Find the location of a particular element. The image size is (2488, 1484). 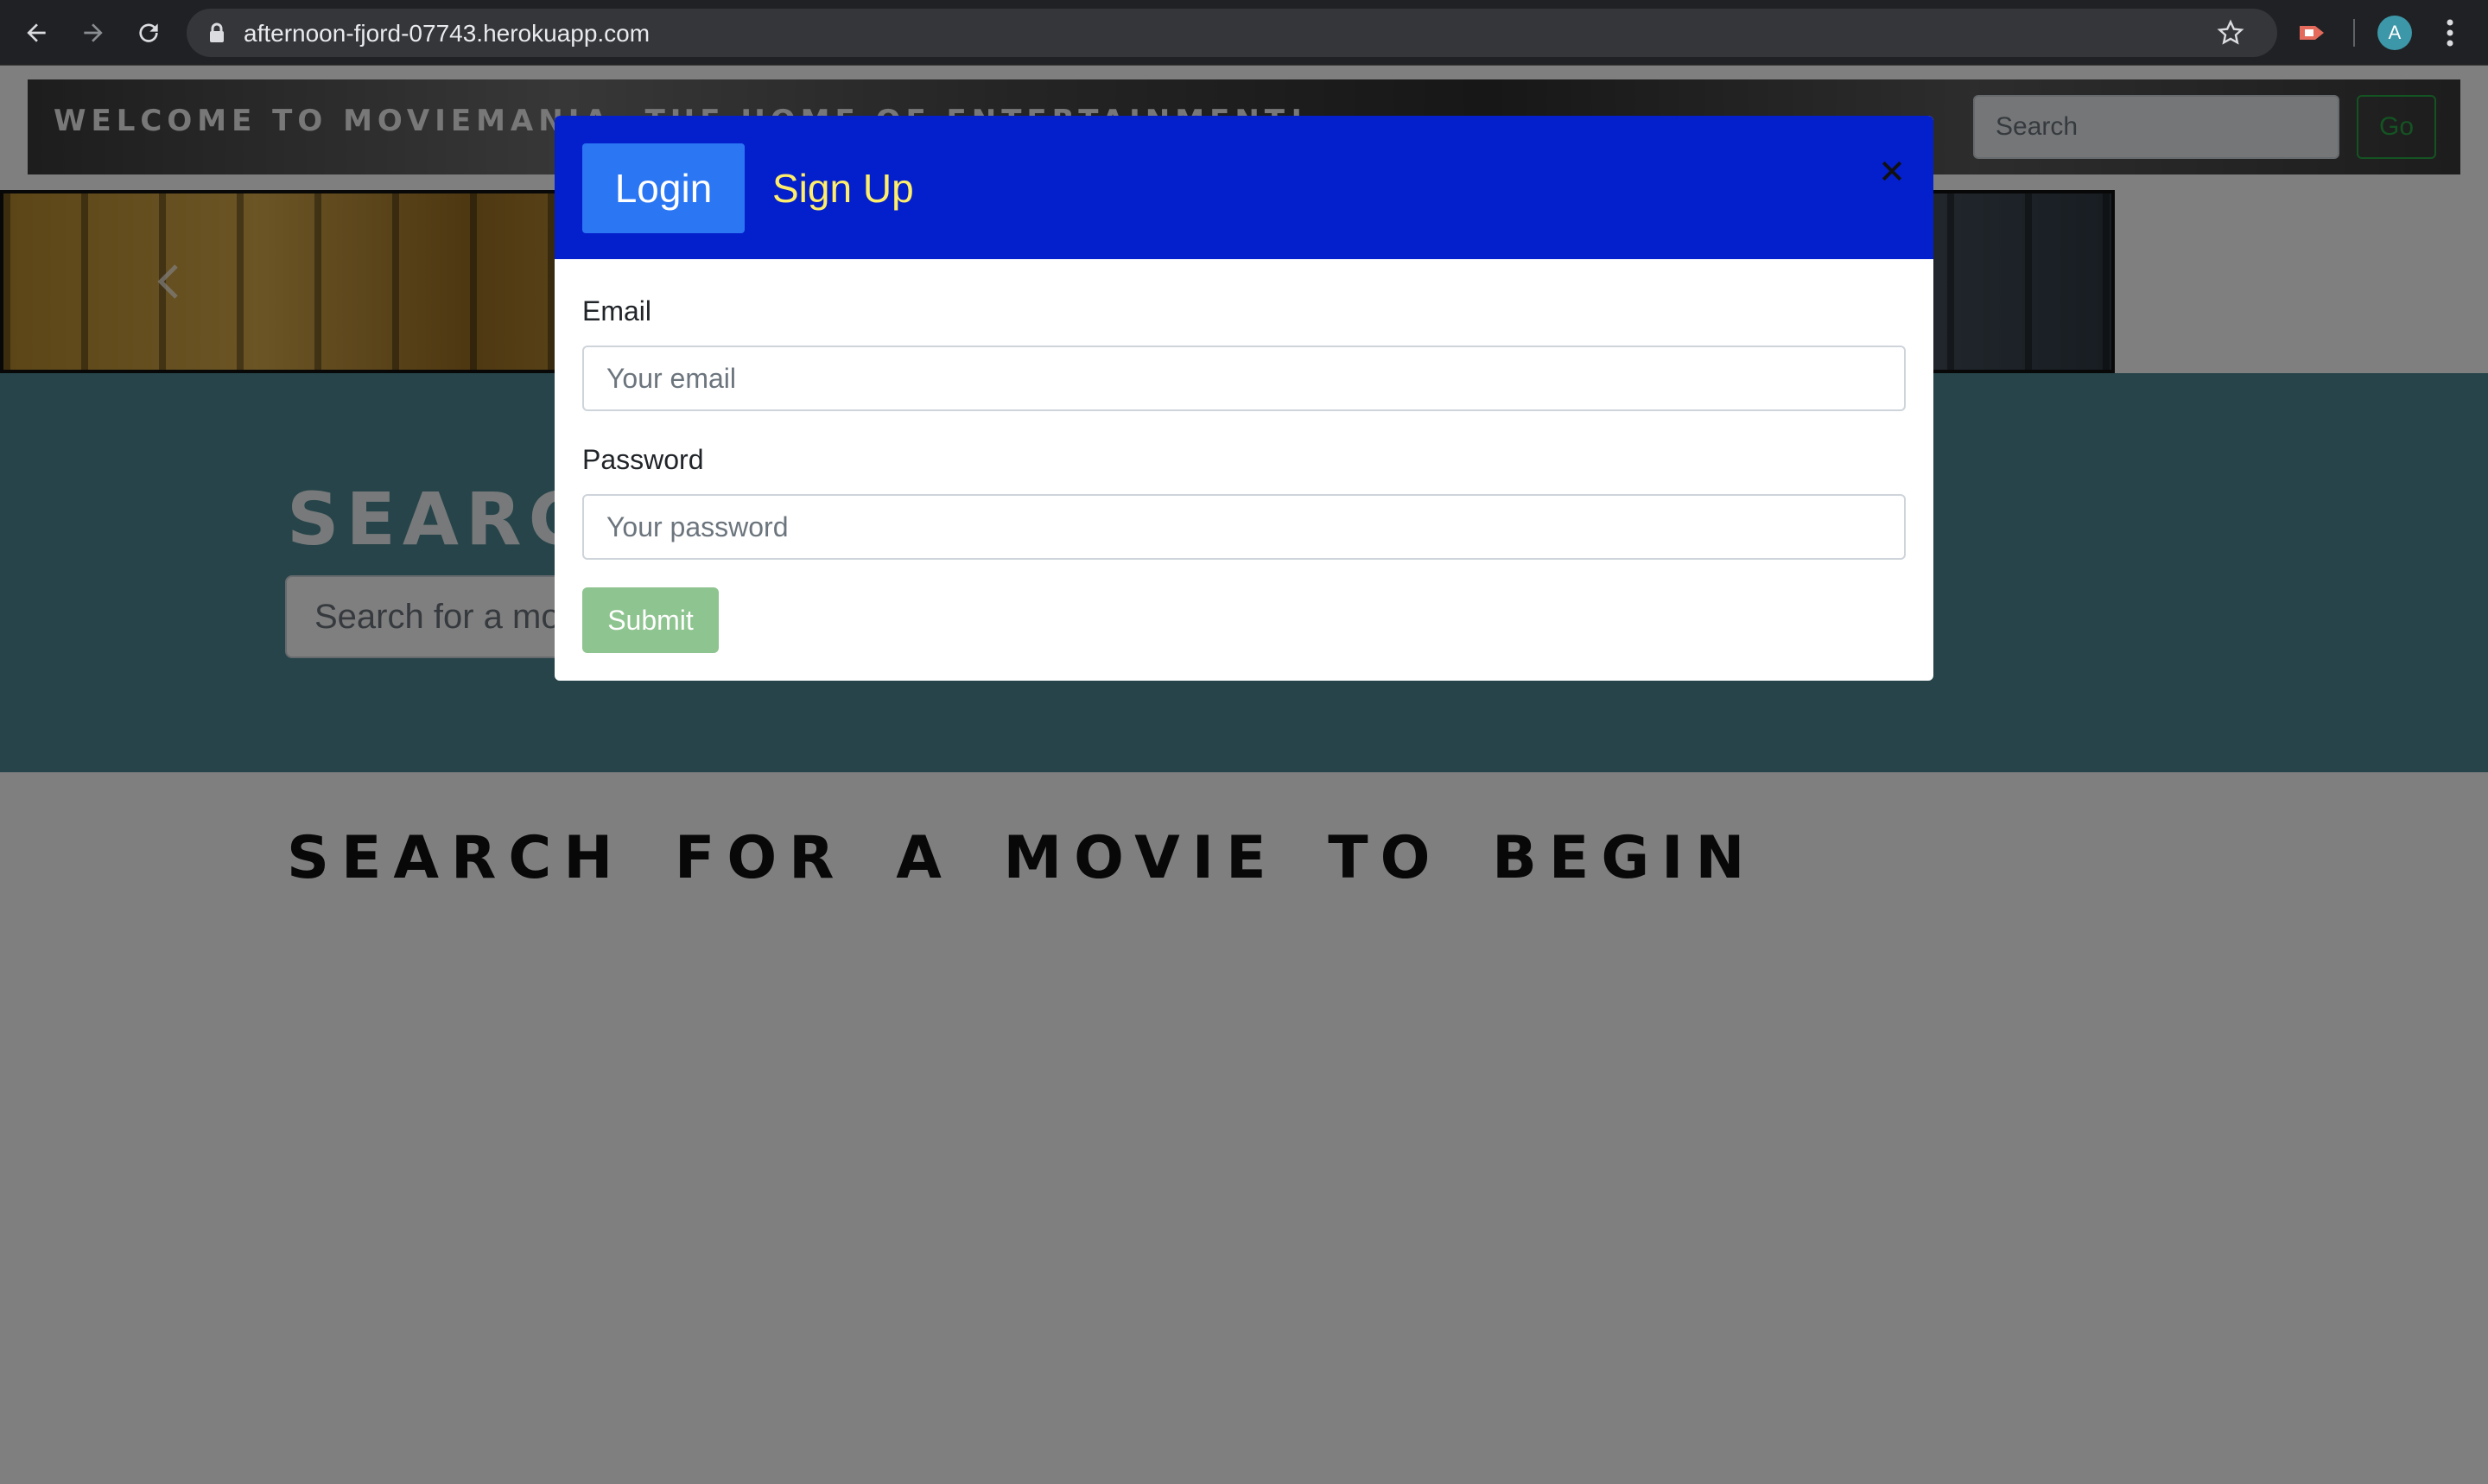

modal-header: Login Sign Up is located at coordinates (1244, 187).